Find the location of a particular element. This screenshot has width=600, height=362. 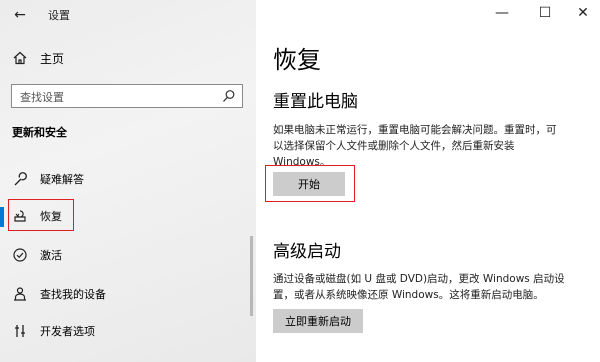

advanced-description-line: 通过设备或磁盘(如 U 盘或 DVD)启动，更改 Windows 启动设 is located at coordinates (419, 279).